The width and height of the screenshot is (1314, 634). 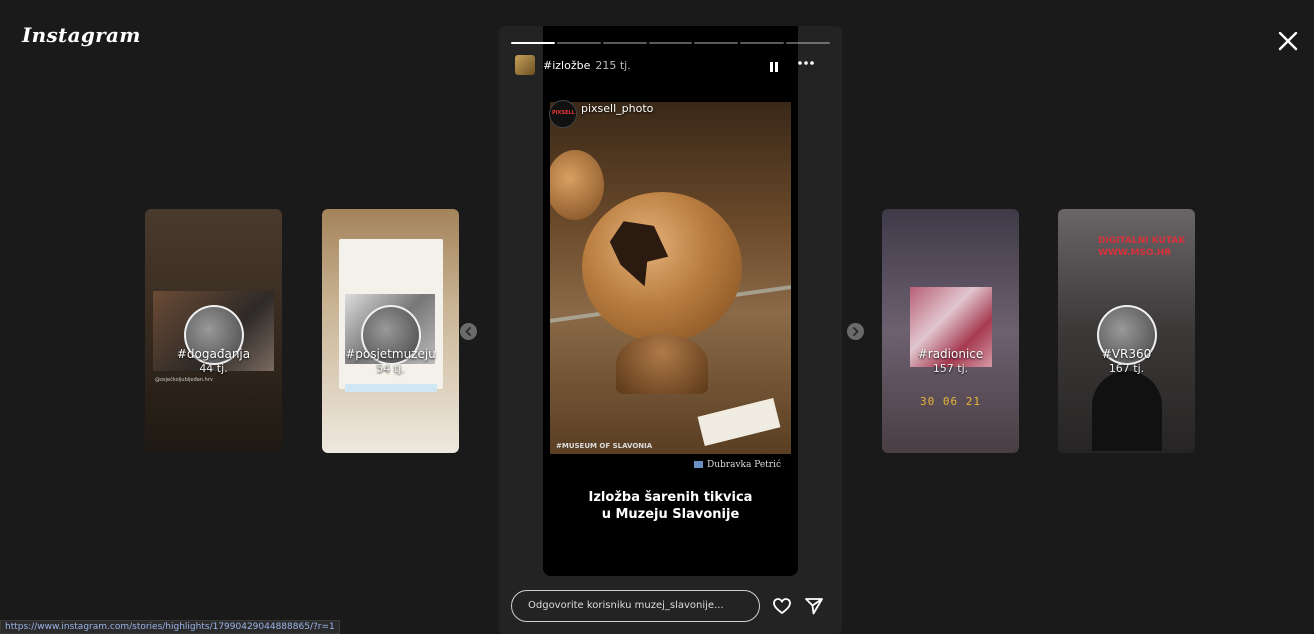 What do you see at coordinates (698, 464) in the screenshot?
I see `camera-icon` at bounding box center [698, 464].